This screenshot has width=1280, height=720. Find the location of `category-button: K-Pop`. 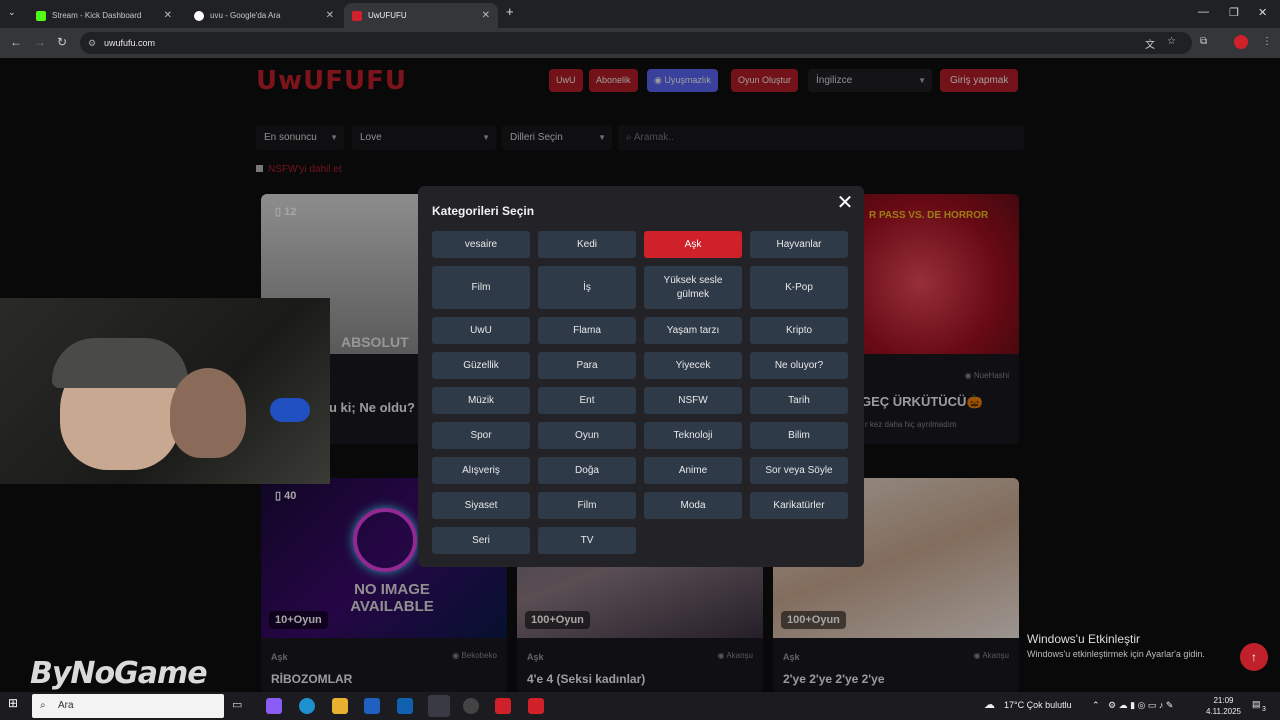

category-button: K-Pop is located at coordinates (799, 287).